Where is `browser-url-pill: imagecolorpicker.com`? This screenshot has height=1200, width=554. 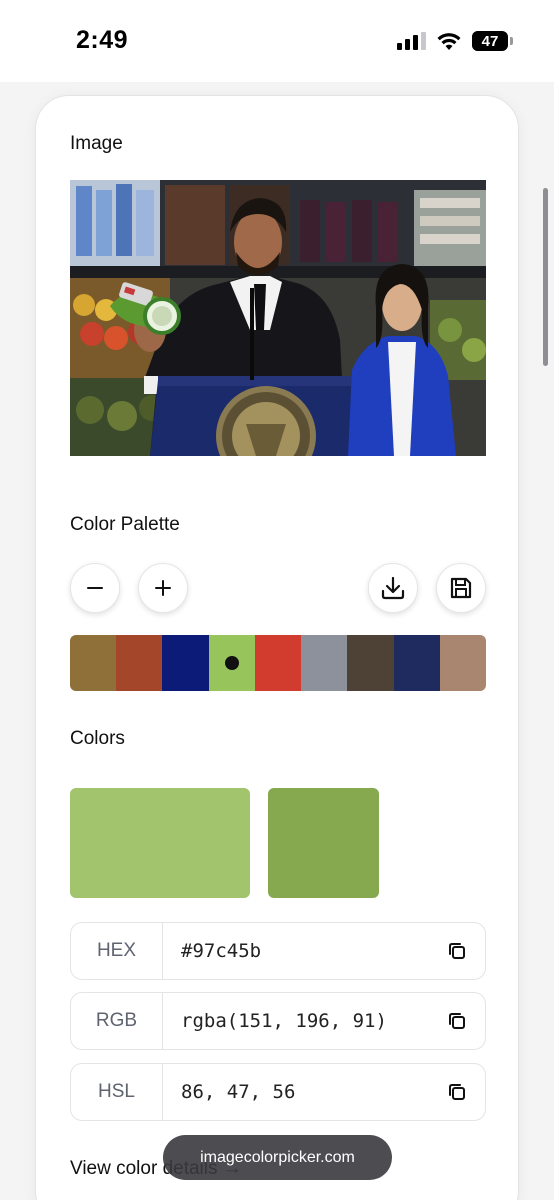
browser-url-pill: imagecolorpicker.com is located at coordinates (277, 1157).